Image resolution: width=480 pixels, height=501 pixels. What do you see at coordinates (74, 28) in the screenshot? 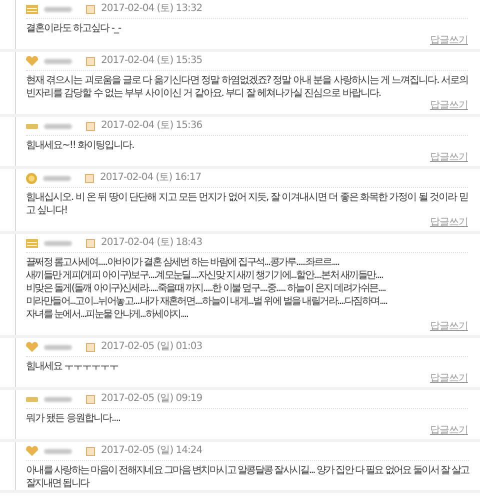
I see `comment-text: 결혼이라도 하고싶다 -_-` at bounding box center [74, 28].